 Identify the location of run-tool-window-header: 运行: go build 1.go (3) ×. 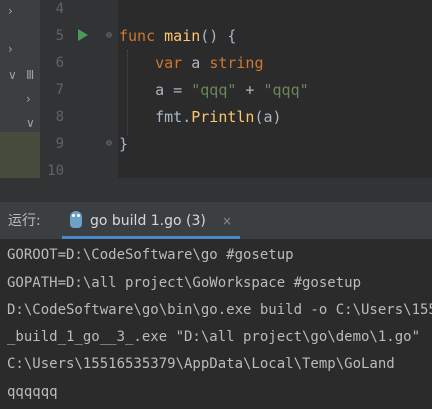
(216, 221).